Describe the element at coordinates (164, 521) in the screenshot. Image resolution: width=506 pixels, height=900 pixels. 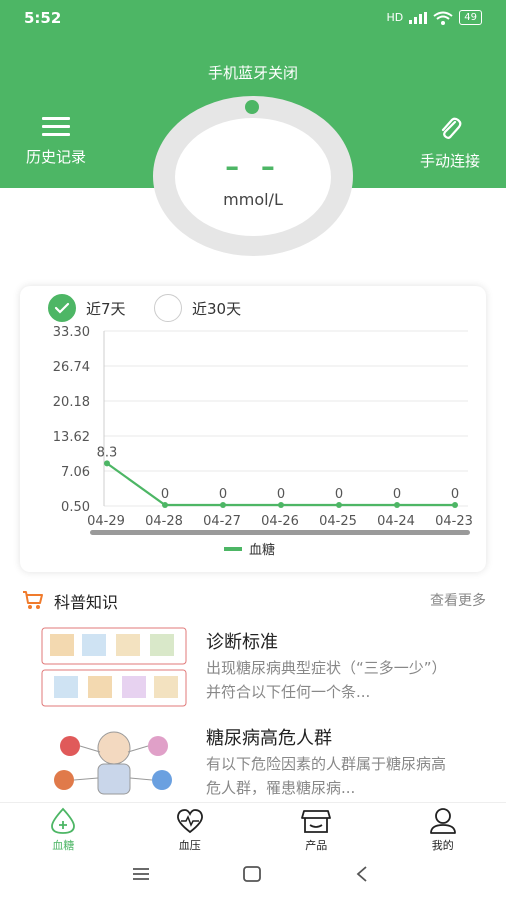
I see `x-tick-label: 04-28` at that location.